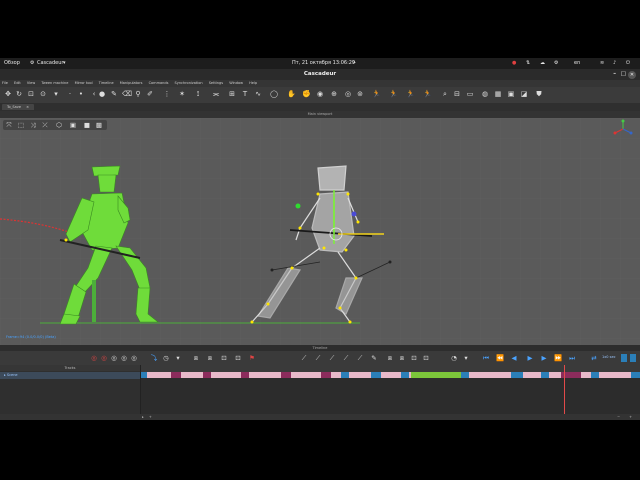 The width and height of the screenshot is (640, 480). I want to click on shield-icon: ⛊, so click(539, 94).